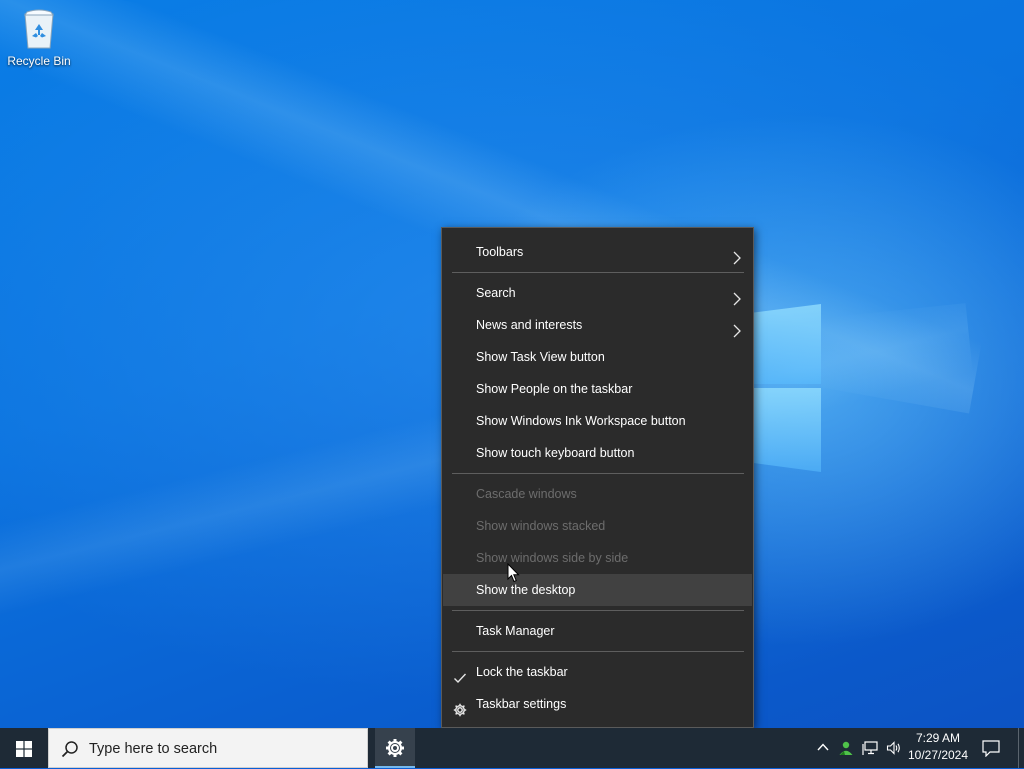 The width and height of the screenshot is (1024, 769). I want to click on search-icon, so click(70, 751).